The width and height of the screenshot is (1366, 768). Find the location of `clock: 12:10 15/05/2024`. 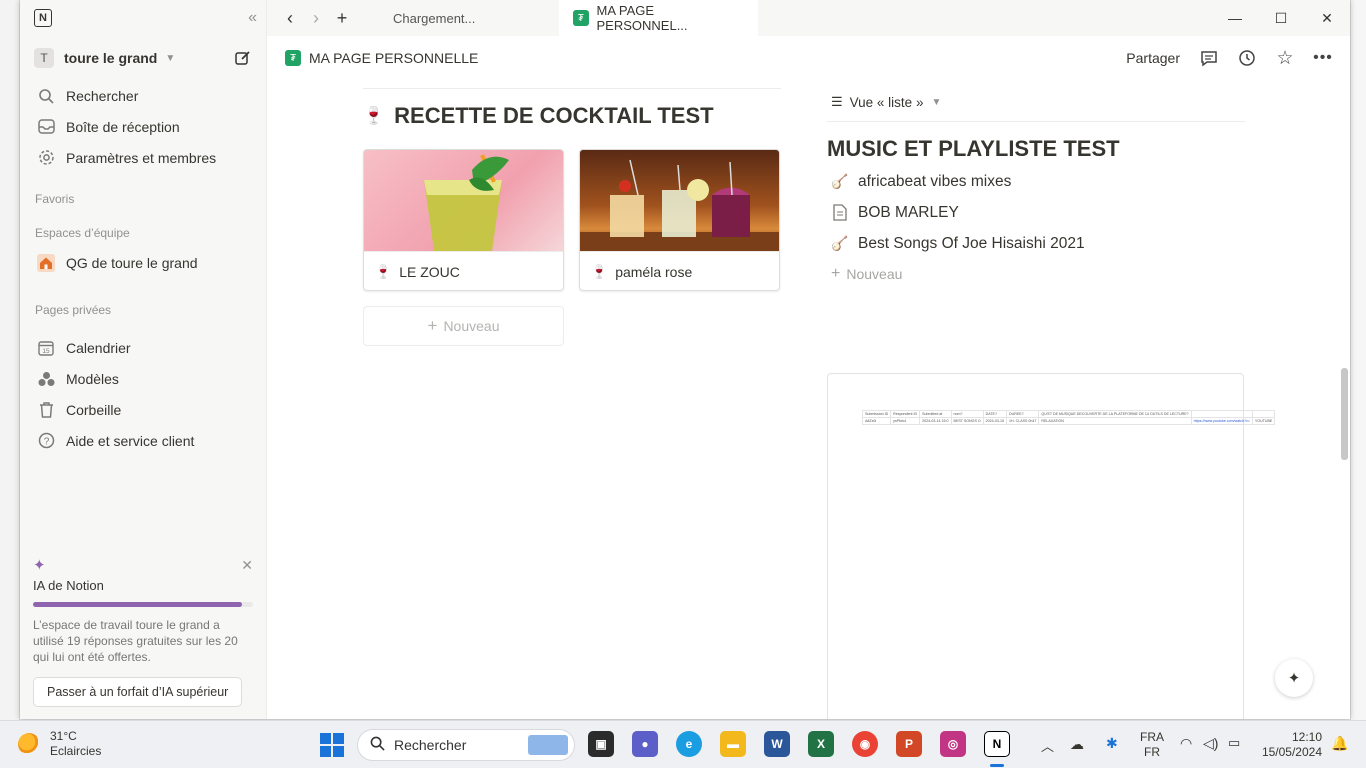

clock: 12:10 15/05/2024 is located at coordinates (1292, 745).